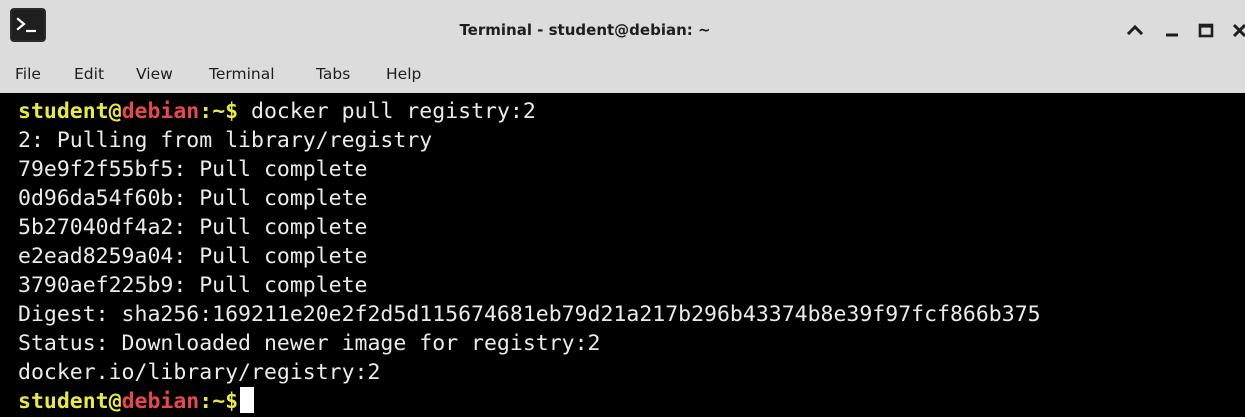 This screenshot has height=417, width=1245. Describe the element at coordinates (199, 372) in the screenshot. I see `output-line: docker.io/library/registry:2` at that location.